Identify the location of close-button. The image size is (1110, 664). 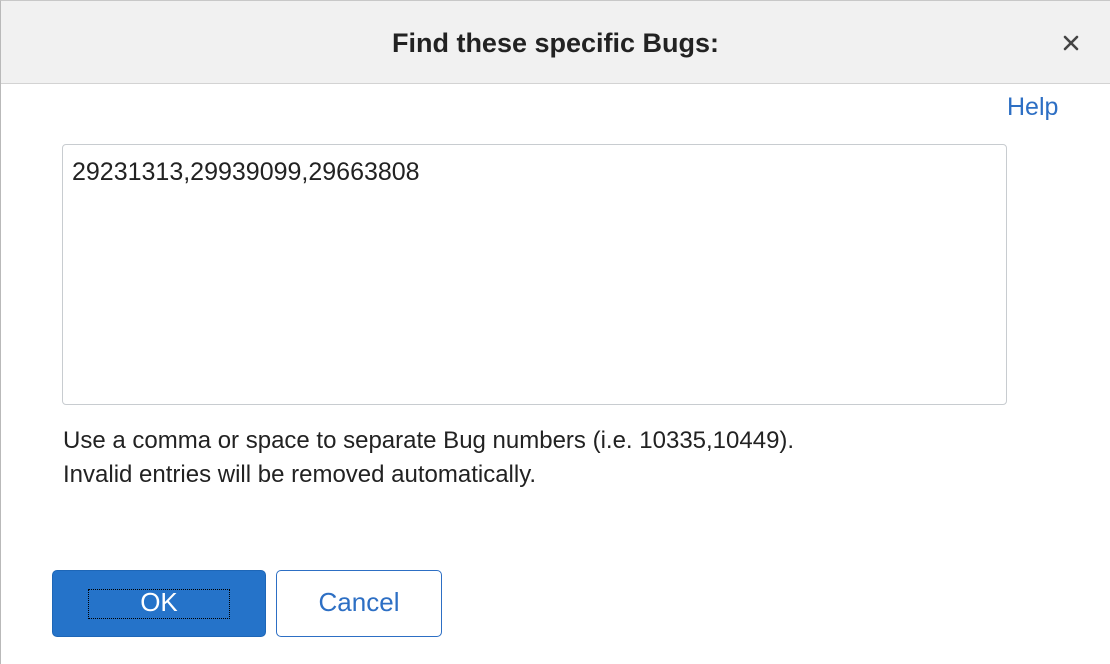
(1071, 43).